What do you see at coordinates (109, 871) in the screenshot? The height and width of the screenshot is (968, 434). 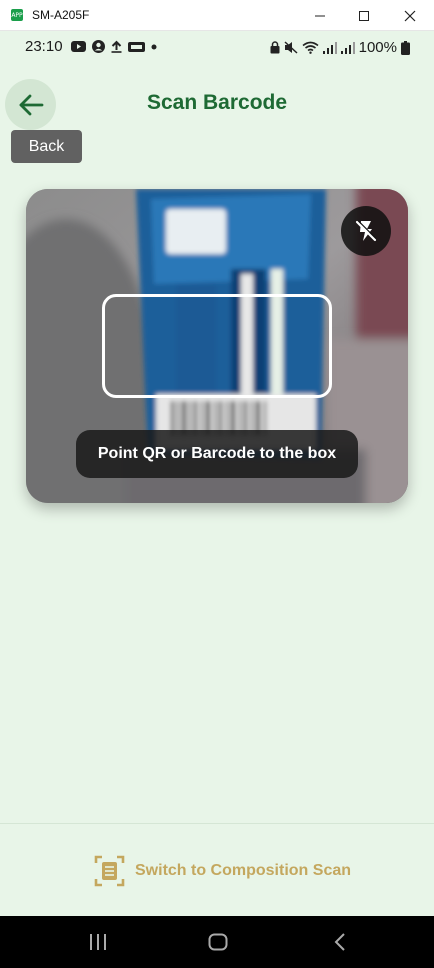 I see `composition-scan-icon` at bounding box center [109, 871].